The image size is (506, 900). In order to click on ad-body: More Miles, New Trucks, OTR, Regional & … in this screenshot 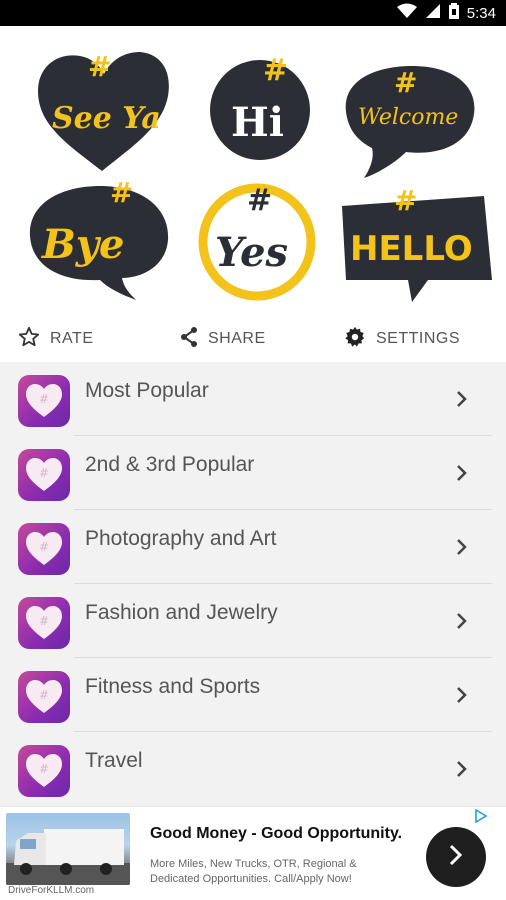, I will do `click(253, 871)`.